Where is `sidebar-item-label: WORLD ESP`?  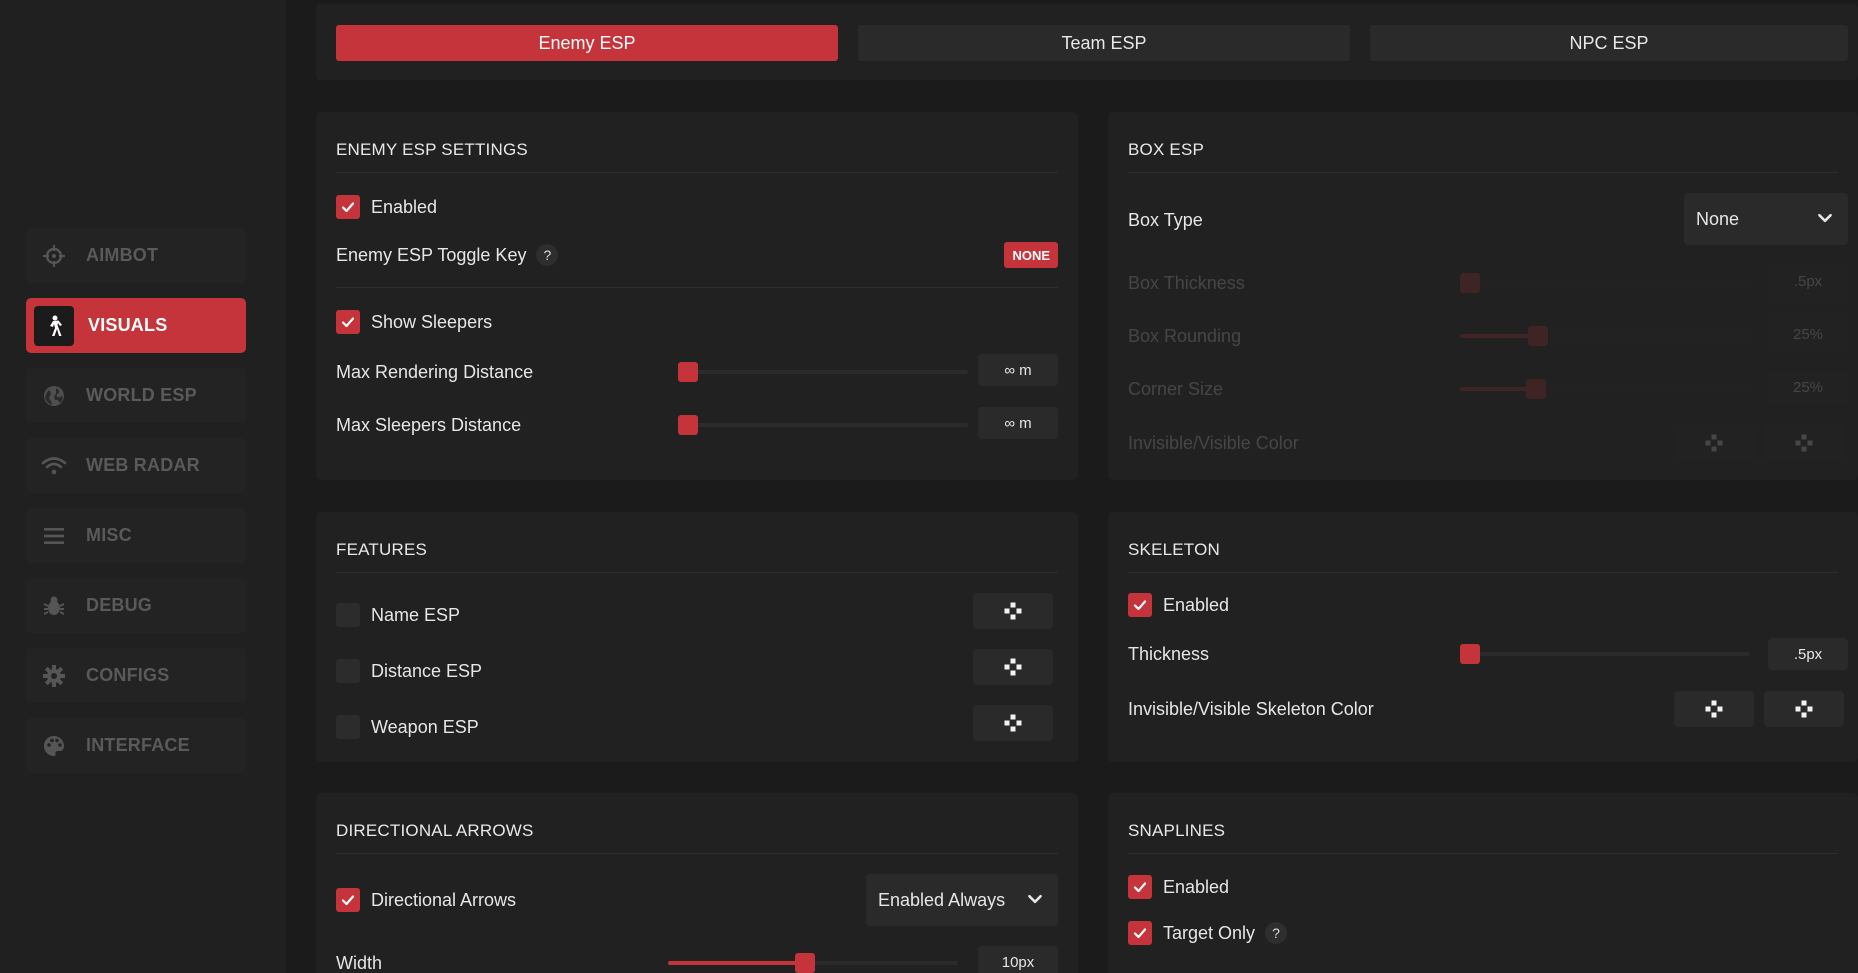
sidebar-item-label: WORLD ESP is located at coordinates (141, 395).